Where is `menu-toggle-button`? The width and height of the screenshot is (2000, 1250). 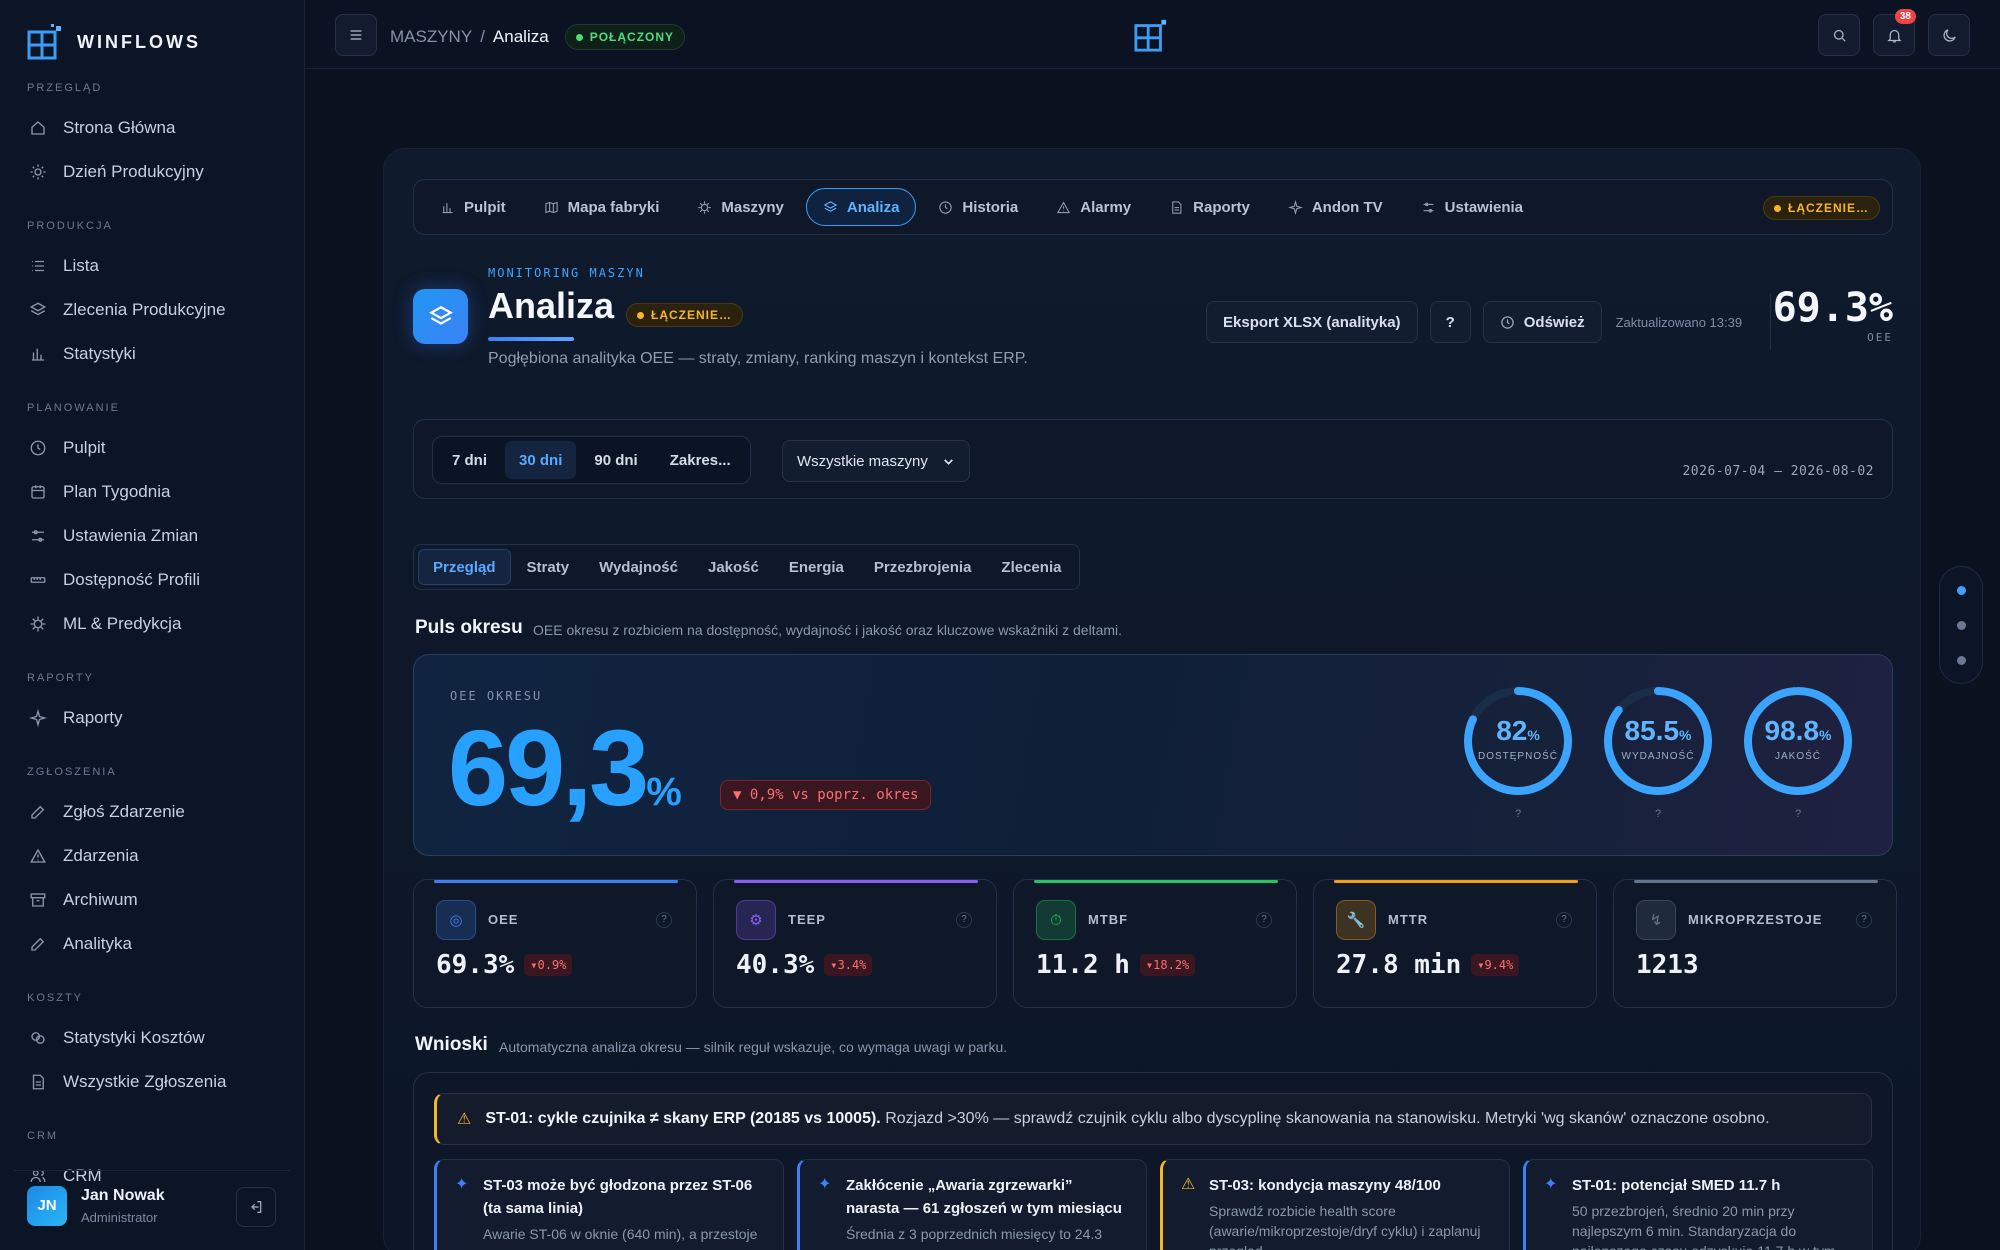
menu-toggle-button is located at coordinates (356, 35).